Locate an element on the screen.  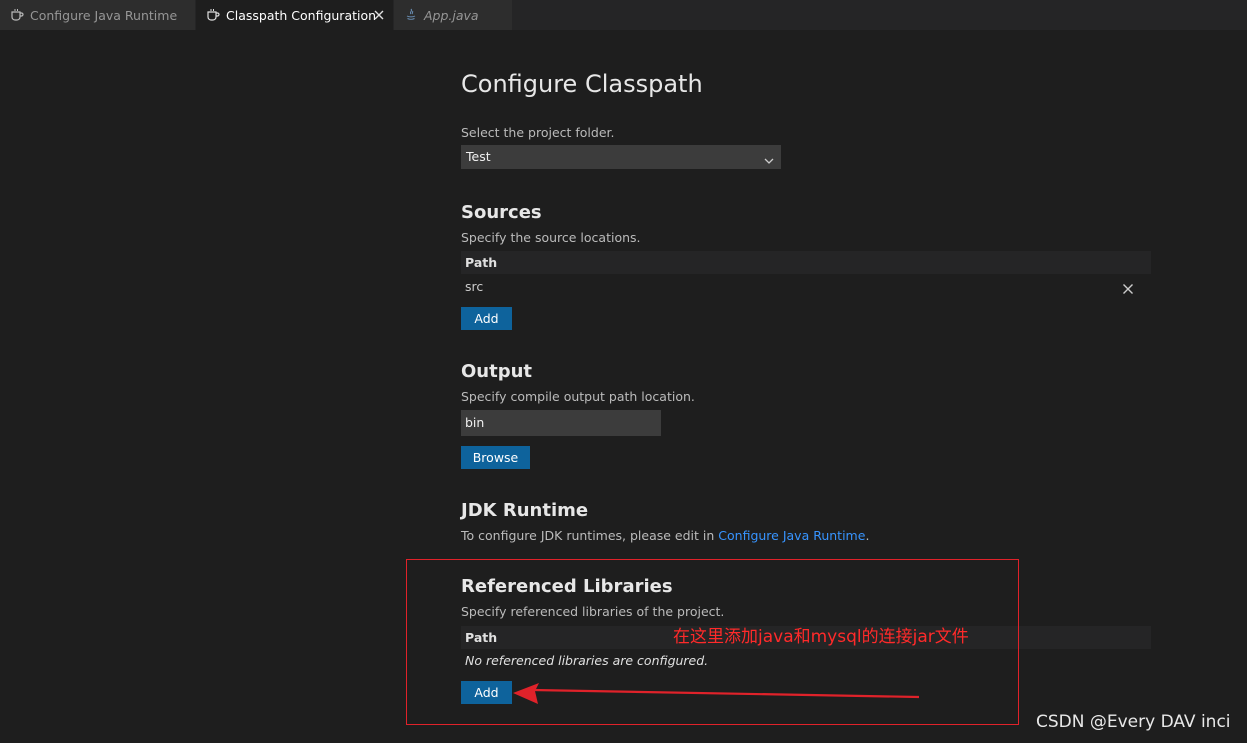
jdk-description-suffix: . is located at coordinates (867, 535).